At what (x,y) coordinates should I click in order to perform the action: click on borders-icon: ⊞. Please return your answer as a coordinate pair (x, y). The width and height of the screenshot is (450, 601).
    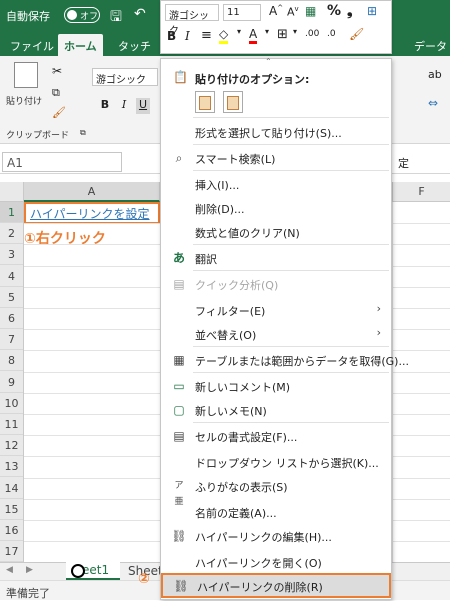
    Looking at the image, I should click on (282, 34).